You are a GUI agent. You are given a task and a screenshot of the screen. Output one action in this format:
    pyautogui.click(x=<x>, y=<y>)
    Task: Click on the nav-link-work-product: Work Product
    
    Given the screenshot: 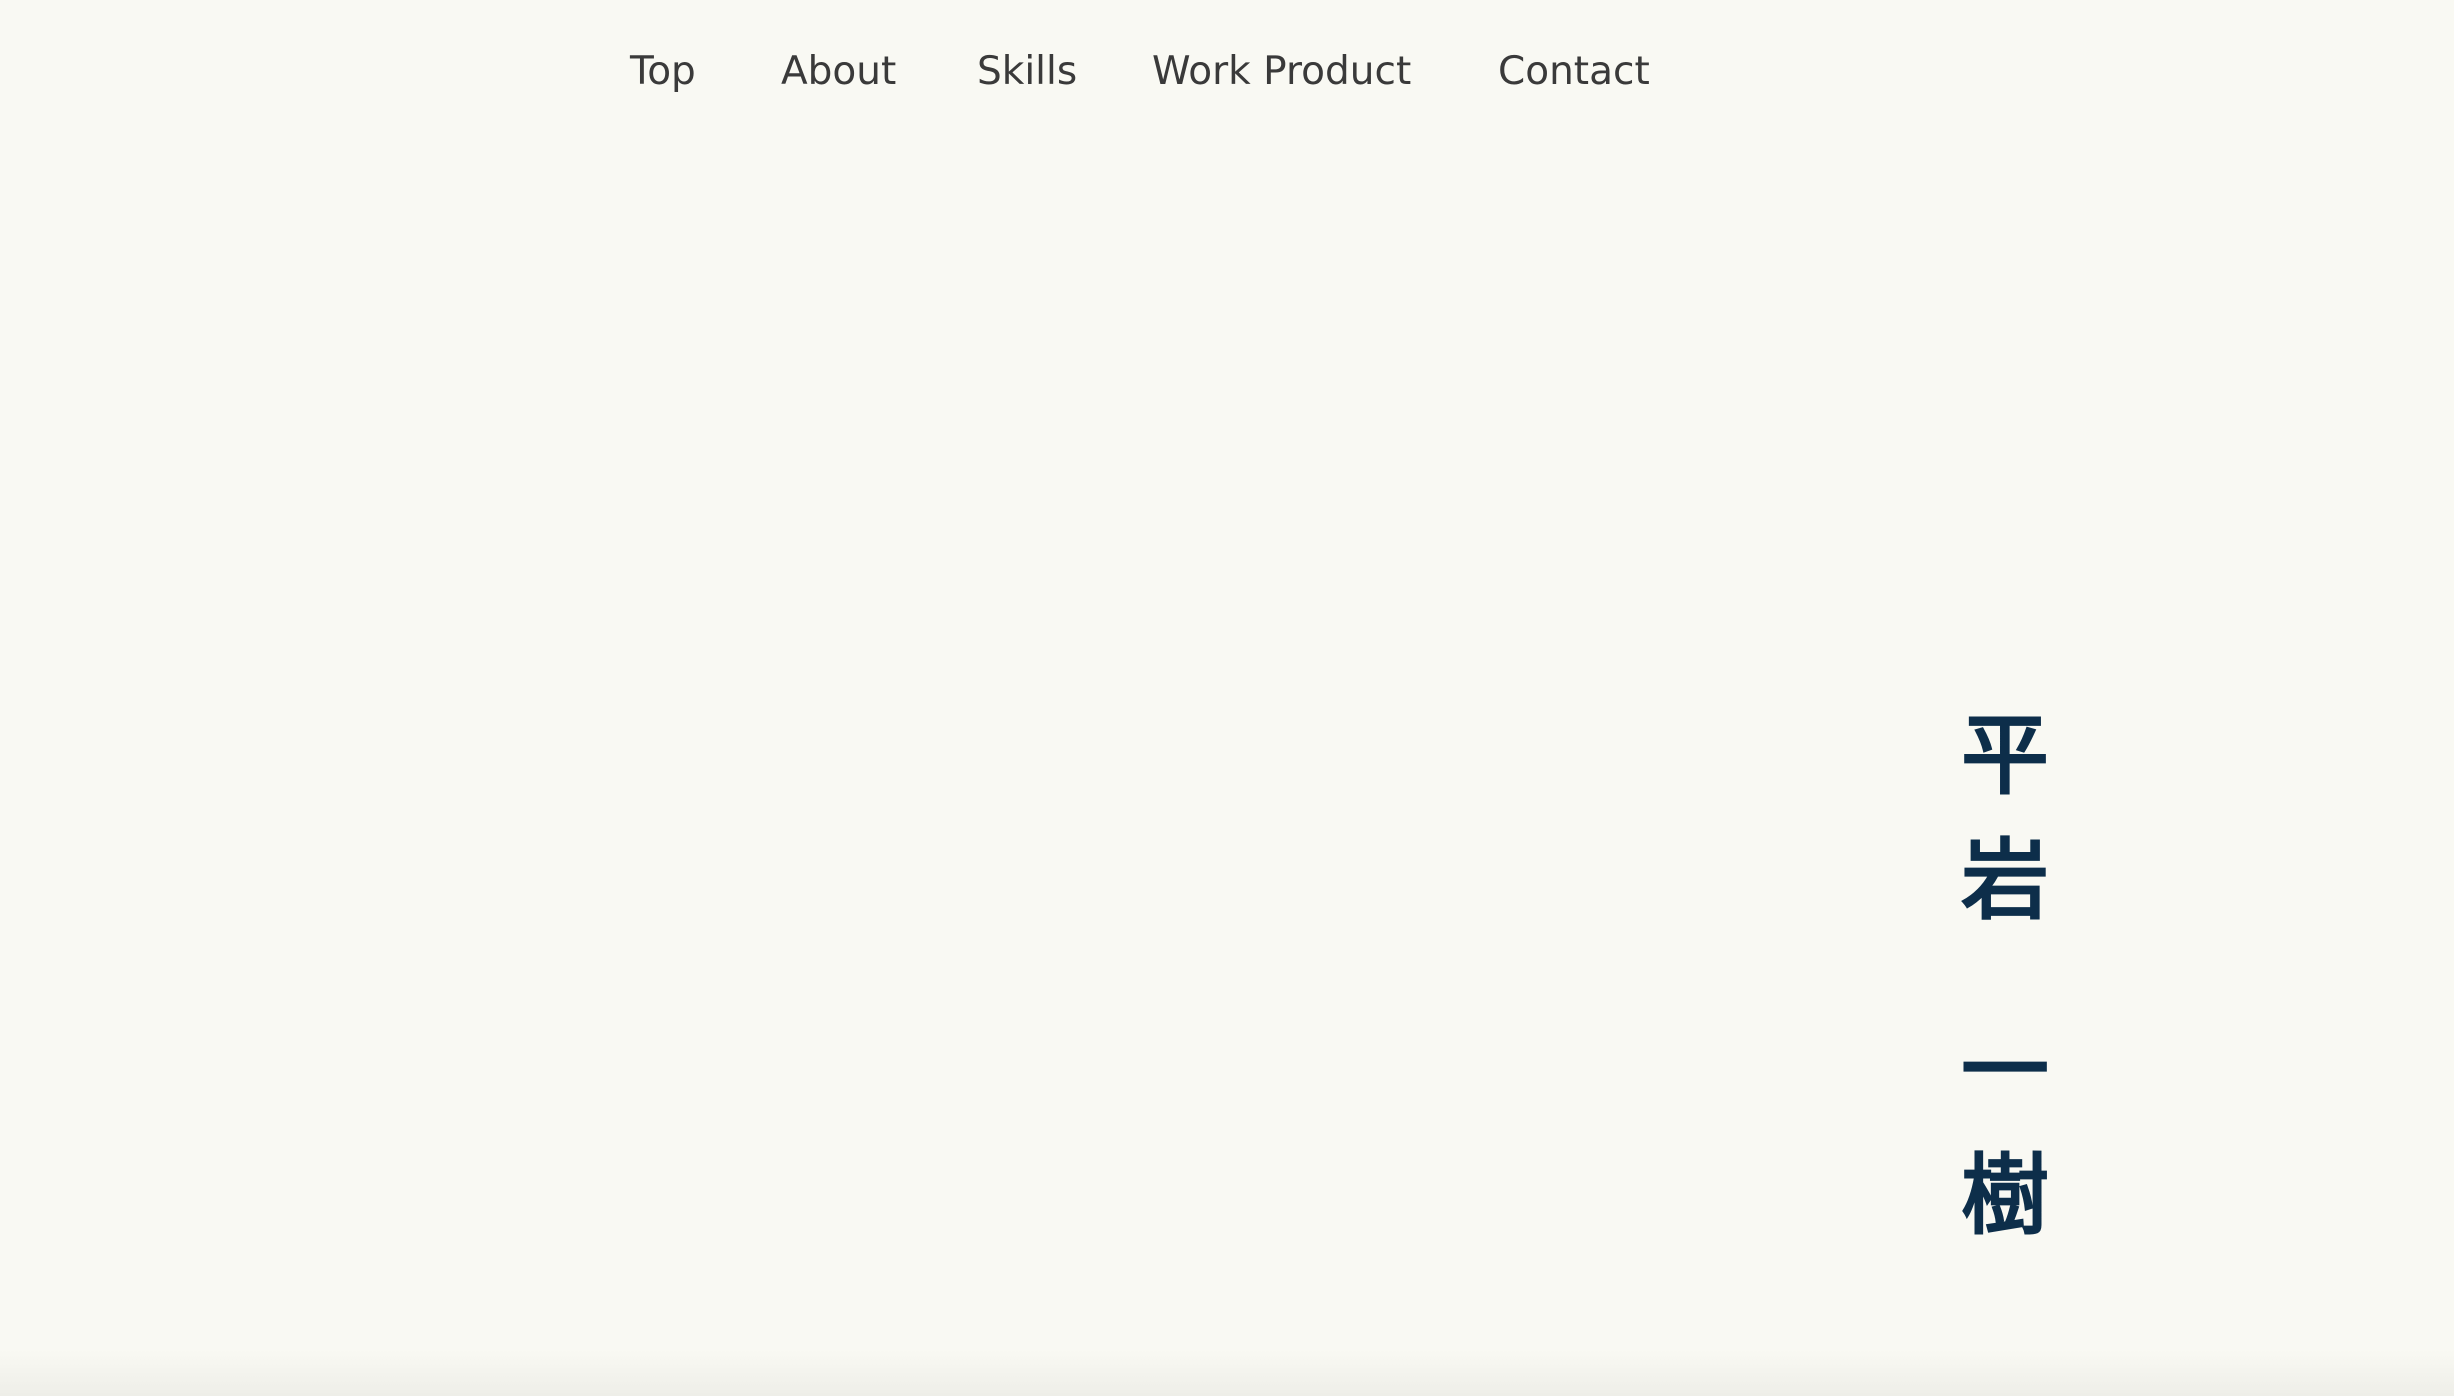 What is the action you would take?
    pyautogui.click(x=1281, y=72)
    